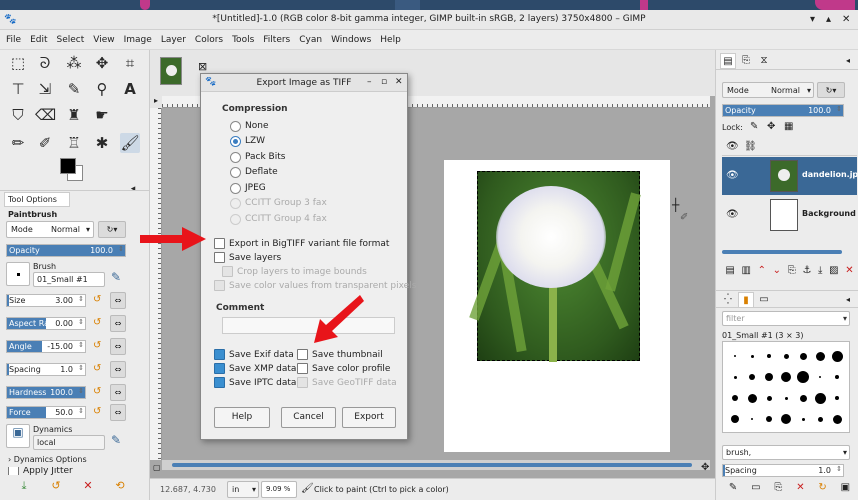 The height and width of the screenshot is (500, 858). I want to click on open-brush-as-image-icon: ▣, so click(845, 489).